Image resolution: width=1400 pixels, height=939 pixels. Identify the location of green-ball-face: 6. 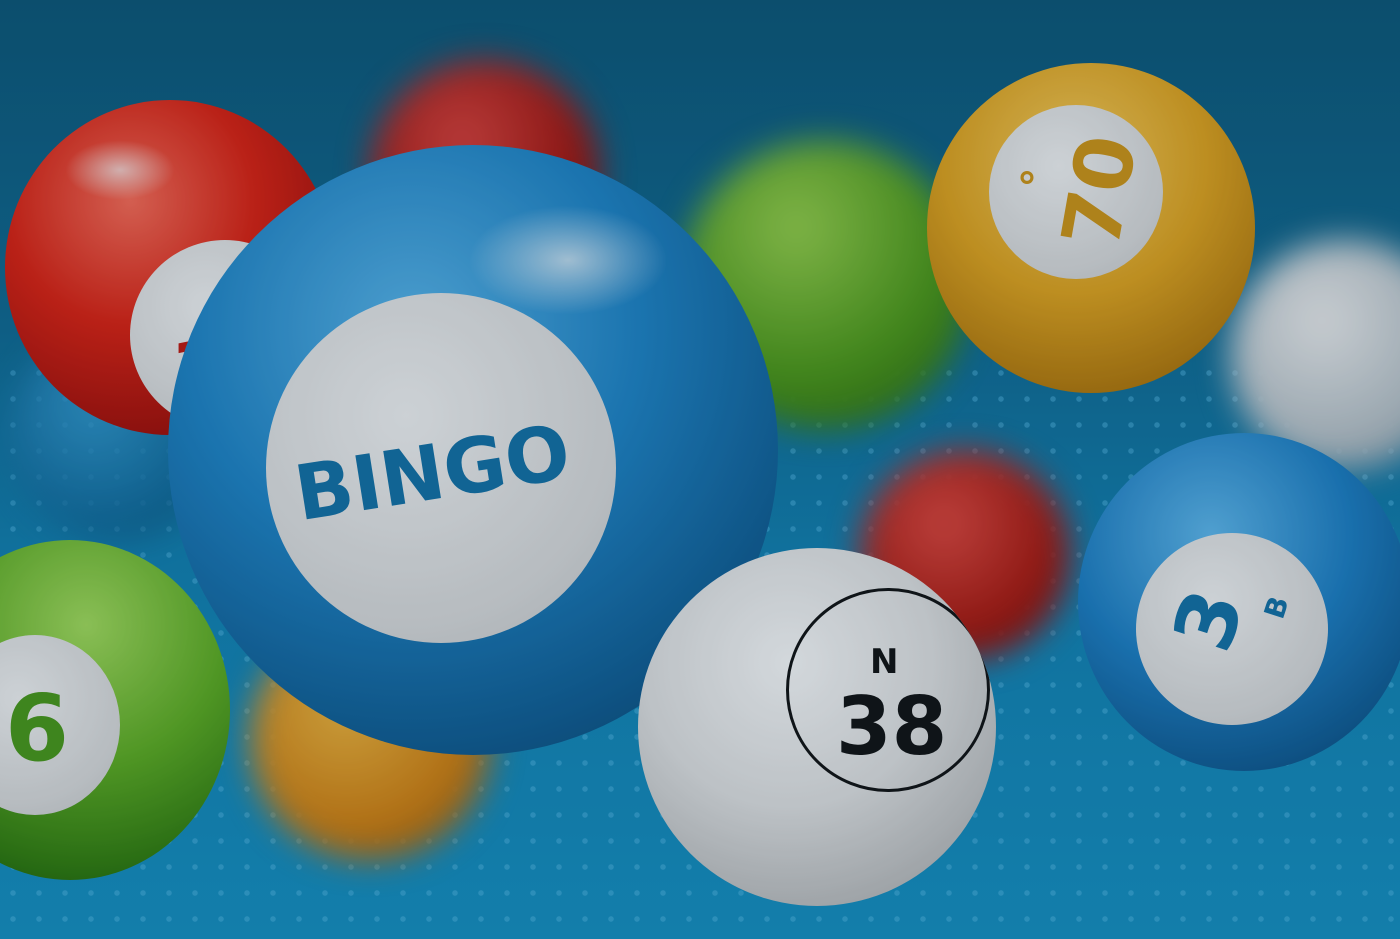
(60, 725).